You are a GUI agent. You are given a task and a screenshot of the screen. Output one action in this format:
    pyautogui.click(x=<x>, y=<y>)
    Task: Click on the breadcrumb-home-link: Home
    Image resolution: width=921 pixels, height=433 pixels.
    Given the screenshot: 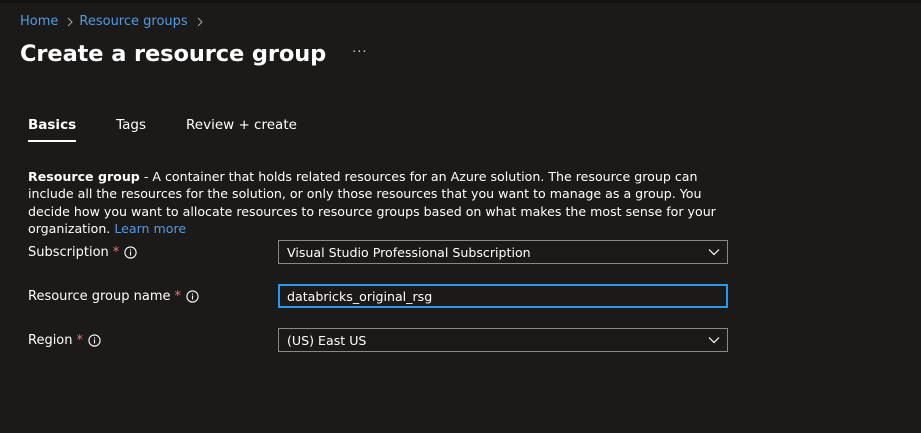 What is the action you would take?
    pyautogui.click(x=39, y=22)
    